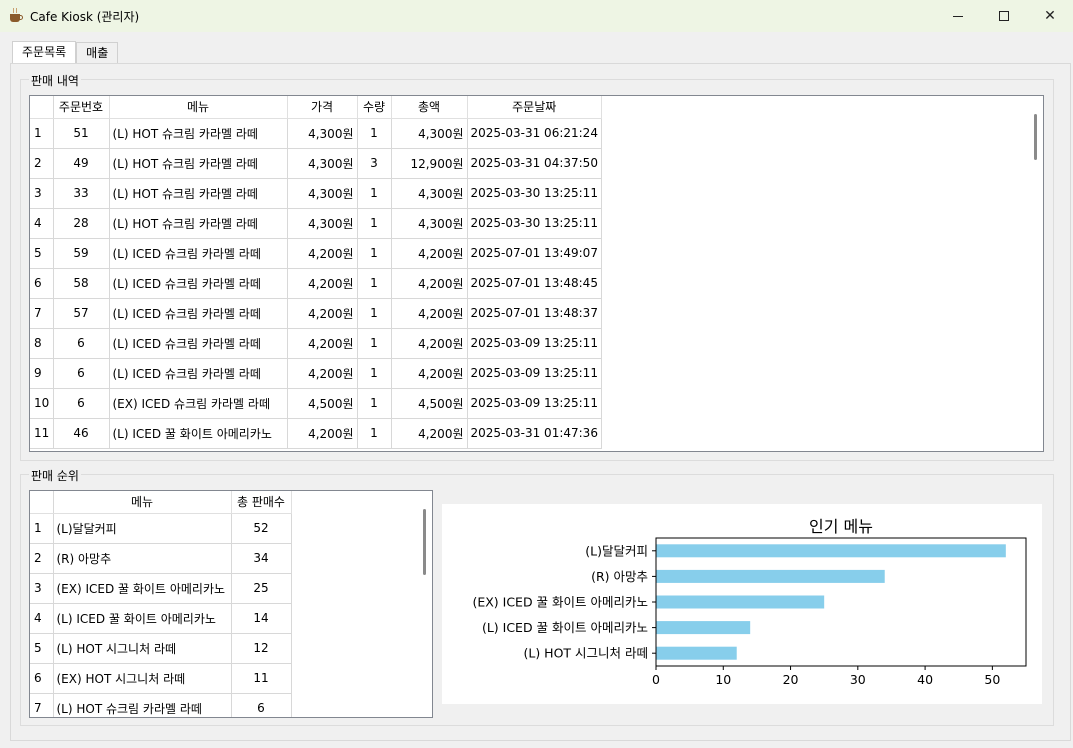  I want to click on total-sold-cell: 25, so click(261, 588).